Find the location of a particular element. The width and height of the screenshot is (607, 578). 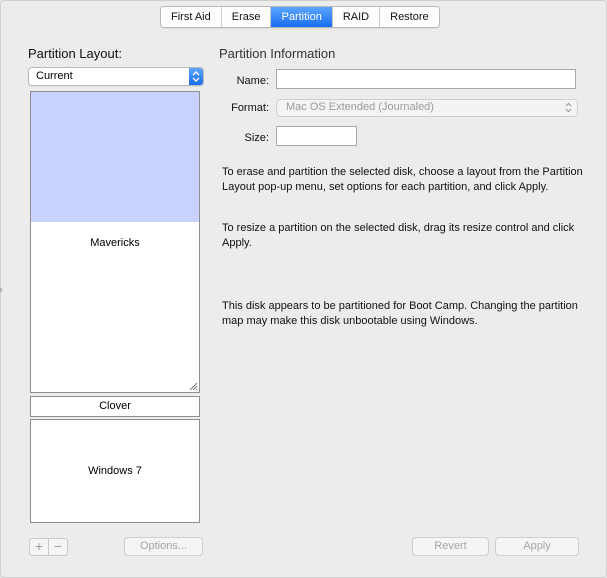

size-label: Size: is located at coordinates (256, 138).